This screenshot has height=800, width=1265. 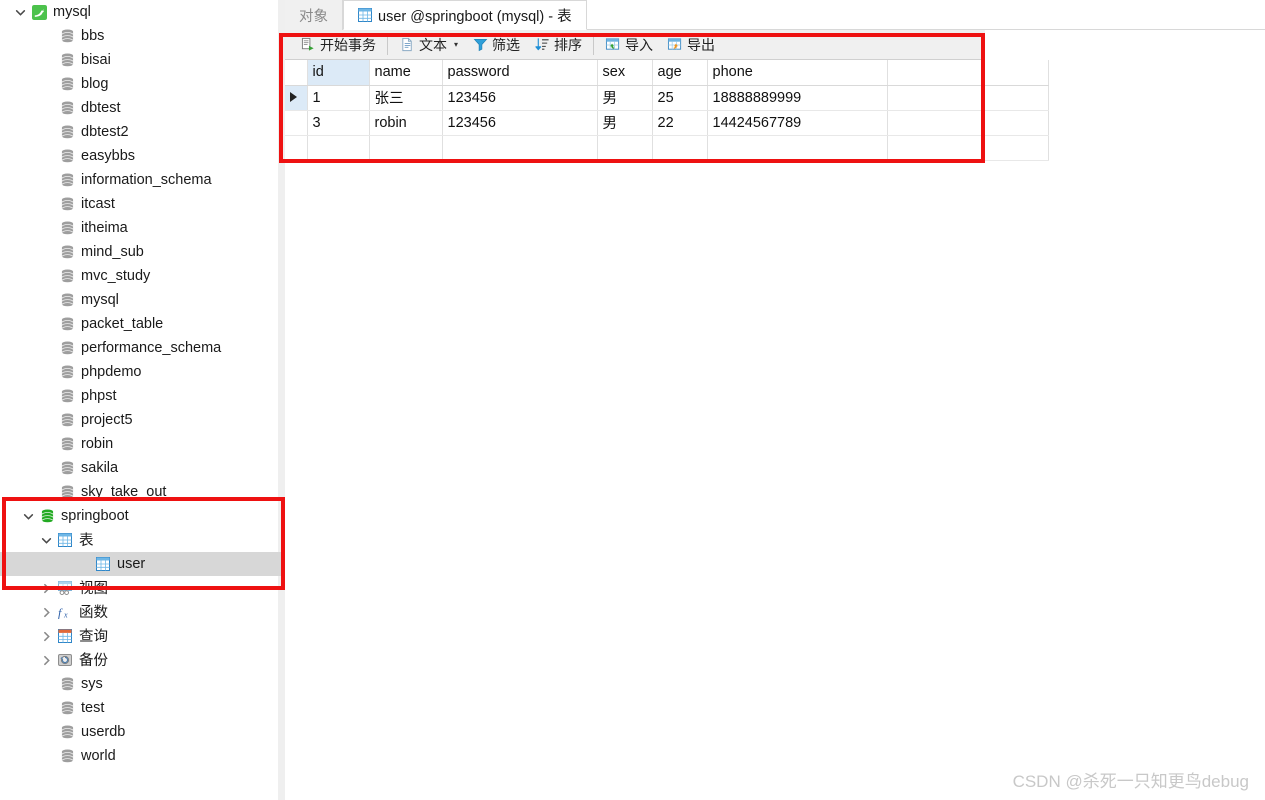 What do you see at coordinates (465, 15) in the screenshot?
I see `tab-table-user: user @springboot (mysql) - 表` at bounding box center [465, 15].